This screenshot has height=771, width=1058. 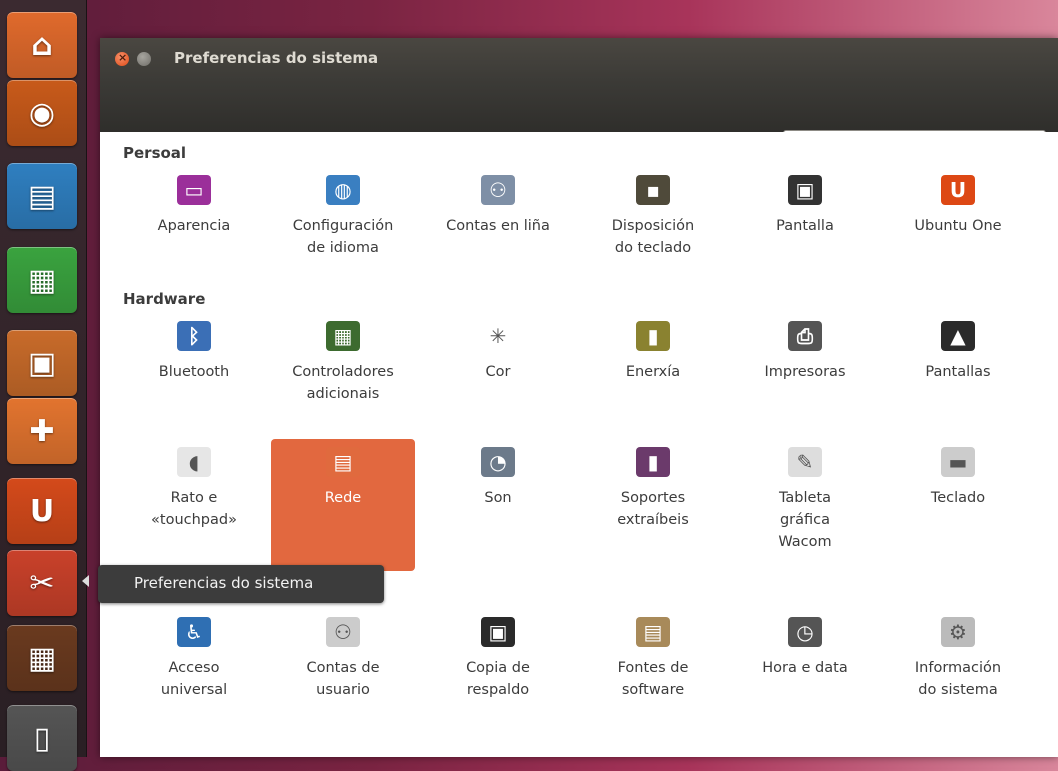 What do you see at coordinates (194, 462) in the screenshot?
I see `mouse-icon: ◖` at bounding box center [194, 462].